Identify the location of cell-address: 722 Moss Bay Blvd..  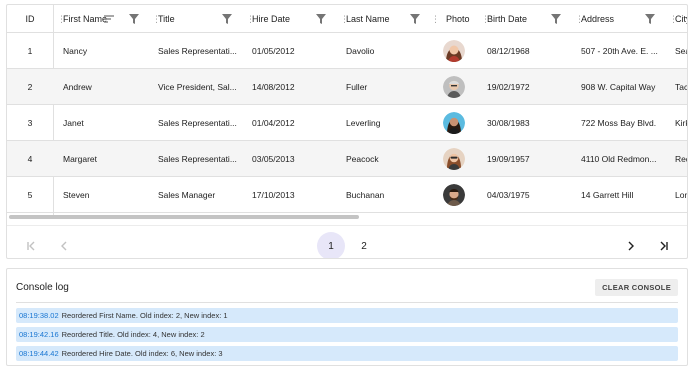
(622, 123).